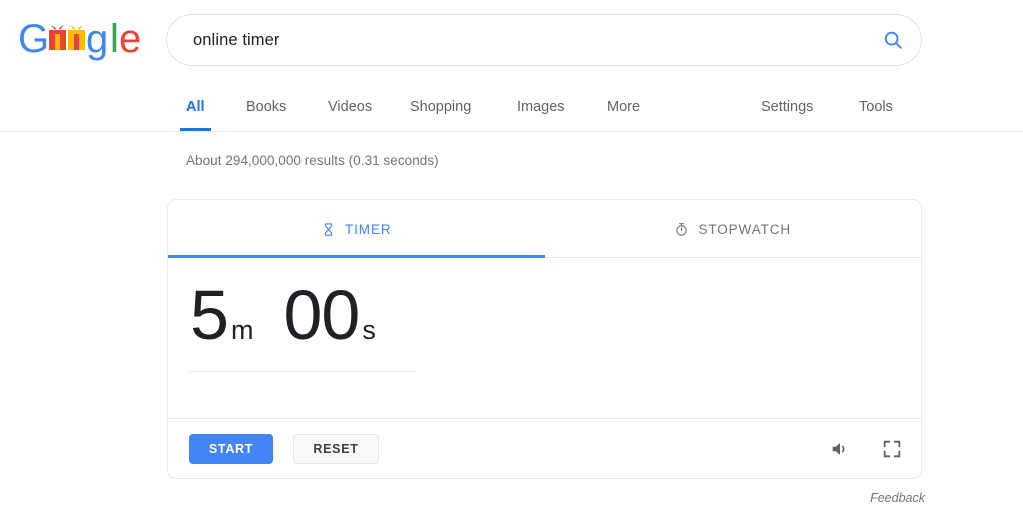 Image resolution: width=1023 pixels, height=526 pixels. What do you see at coordinates (440, 108) in the screenshot?
I see `tab-shopping: Shopping` at bounding box center [440, 108].